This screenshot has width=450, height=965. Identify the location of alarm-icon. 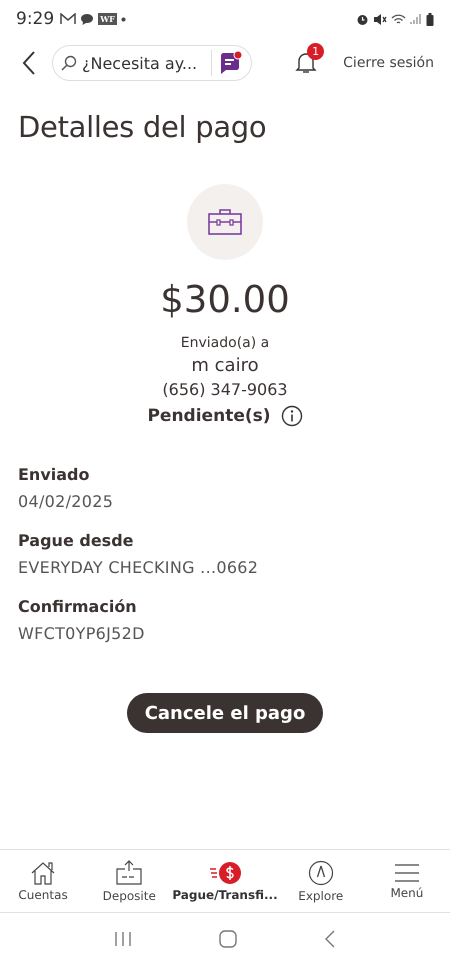
(362, 19).